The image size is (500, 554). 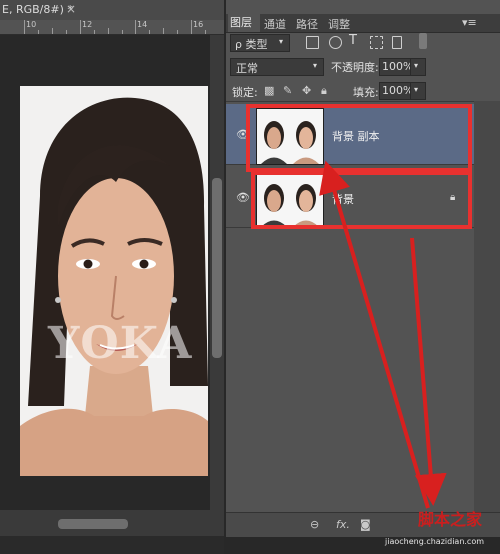 I want to click on opacity-value: 100%, so click(x=398, y=66).